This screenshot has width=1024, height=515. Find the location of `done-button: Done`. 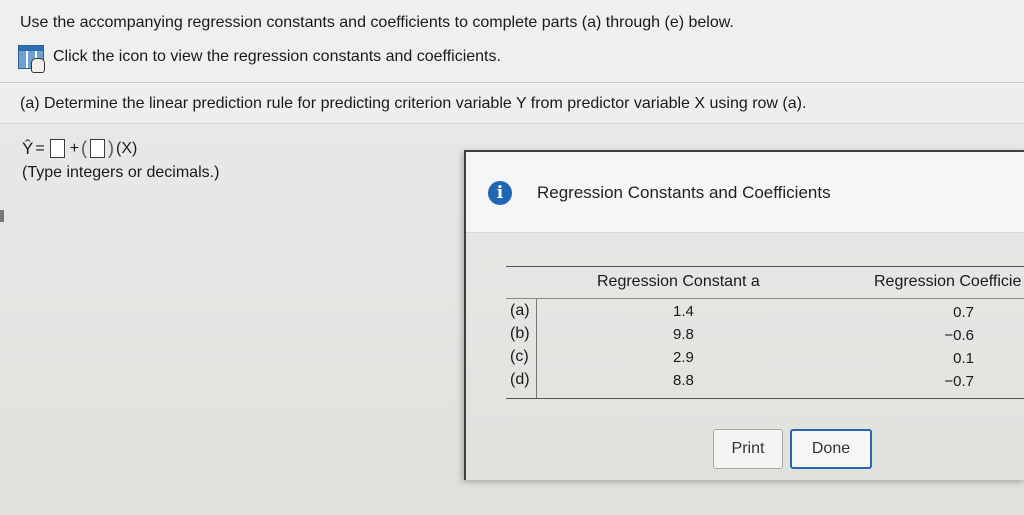

done-button: Done is located at coordinates (831, 449).